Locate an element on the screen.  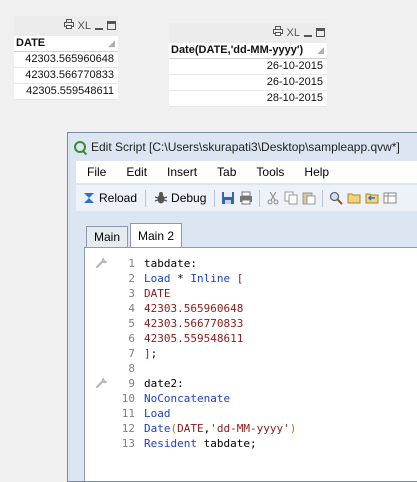
line-number: 9 is located at coordinates (131, 383).